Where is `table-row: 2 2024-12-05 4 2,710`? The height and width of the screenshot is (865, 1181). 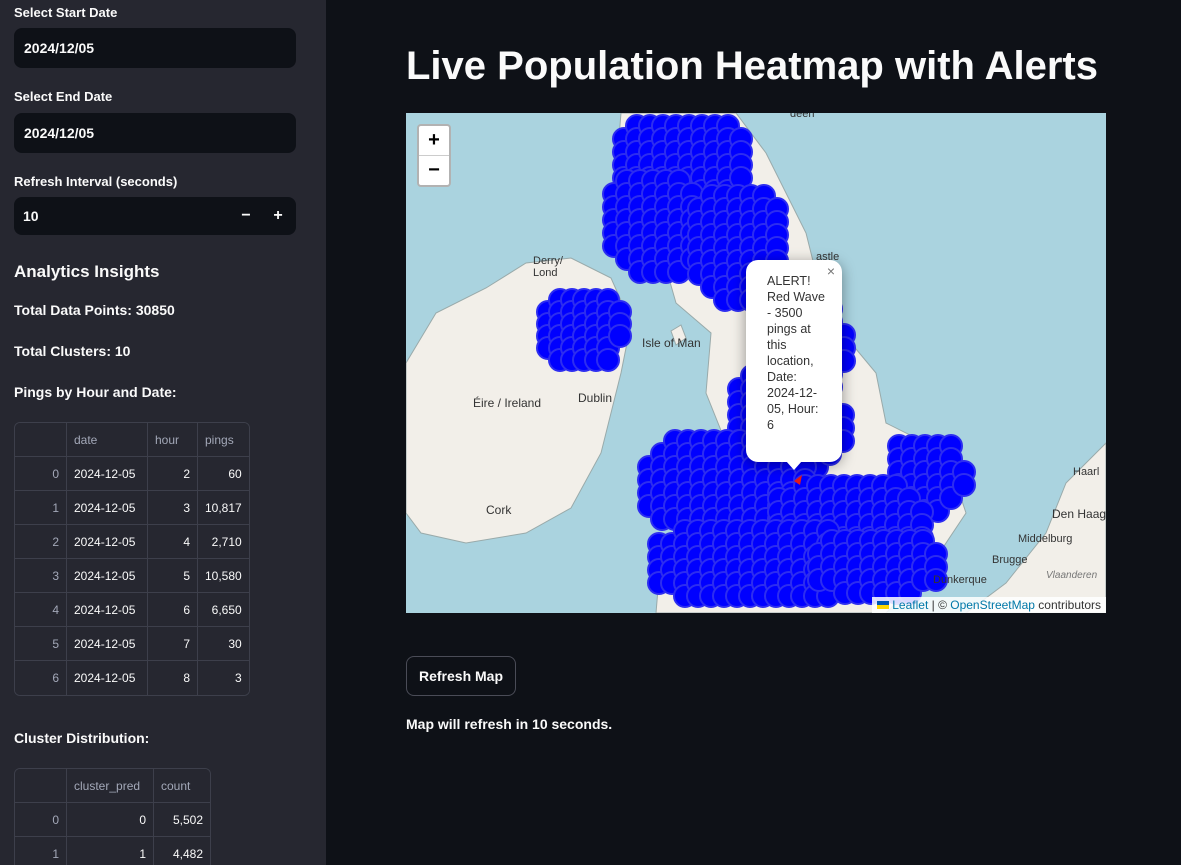 table-row: 2 2024-12-05 4 2,710 is located at coordinates (132, 542).